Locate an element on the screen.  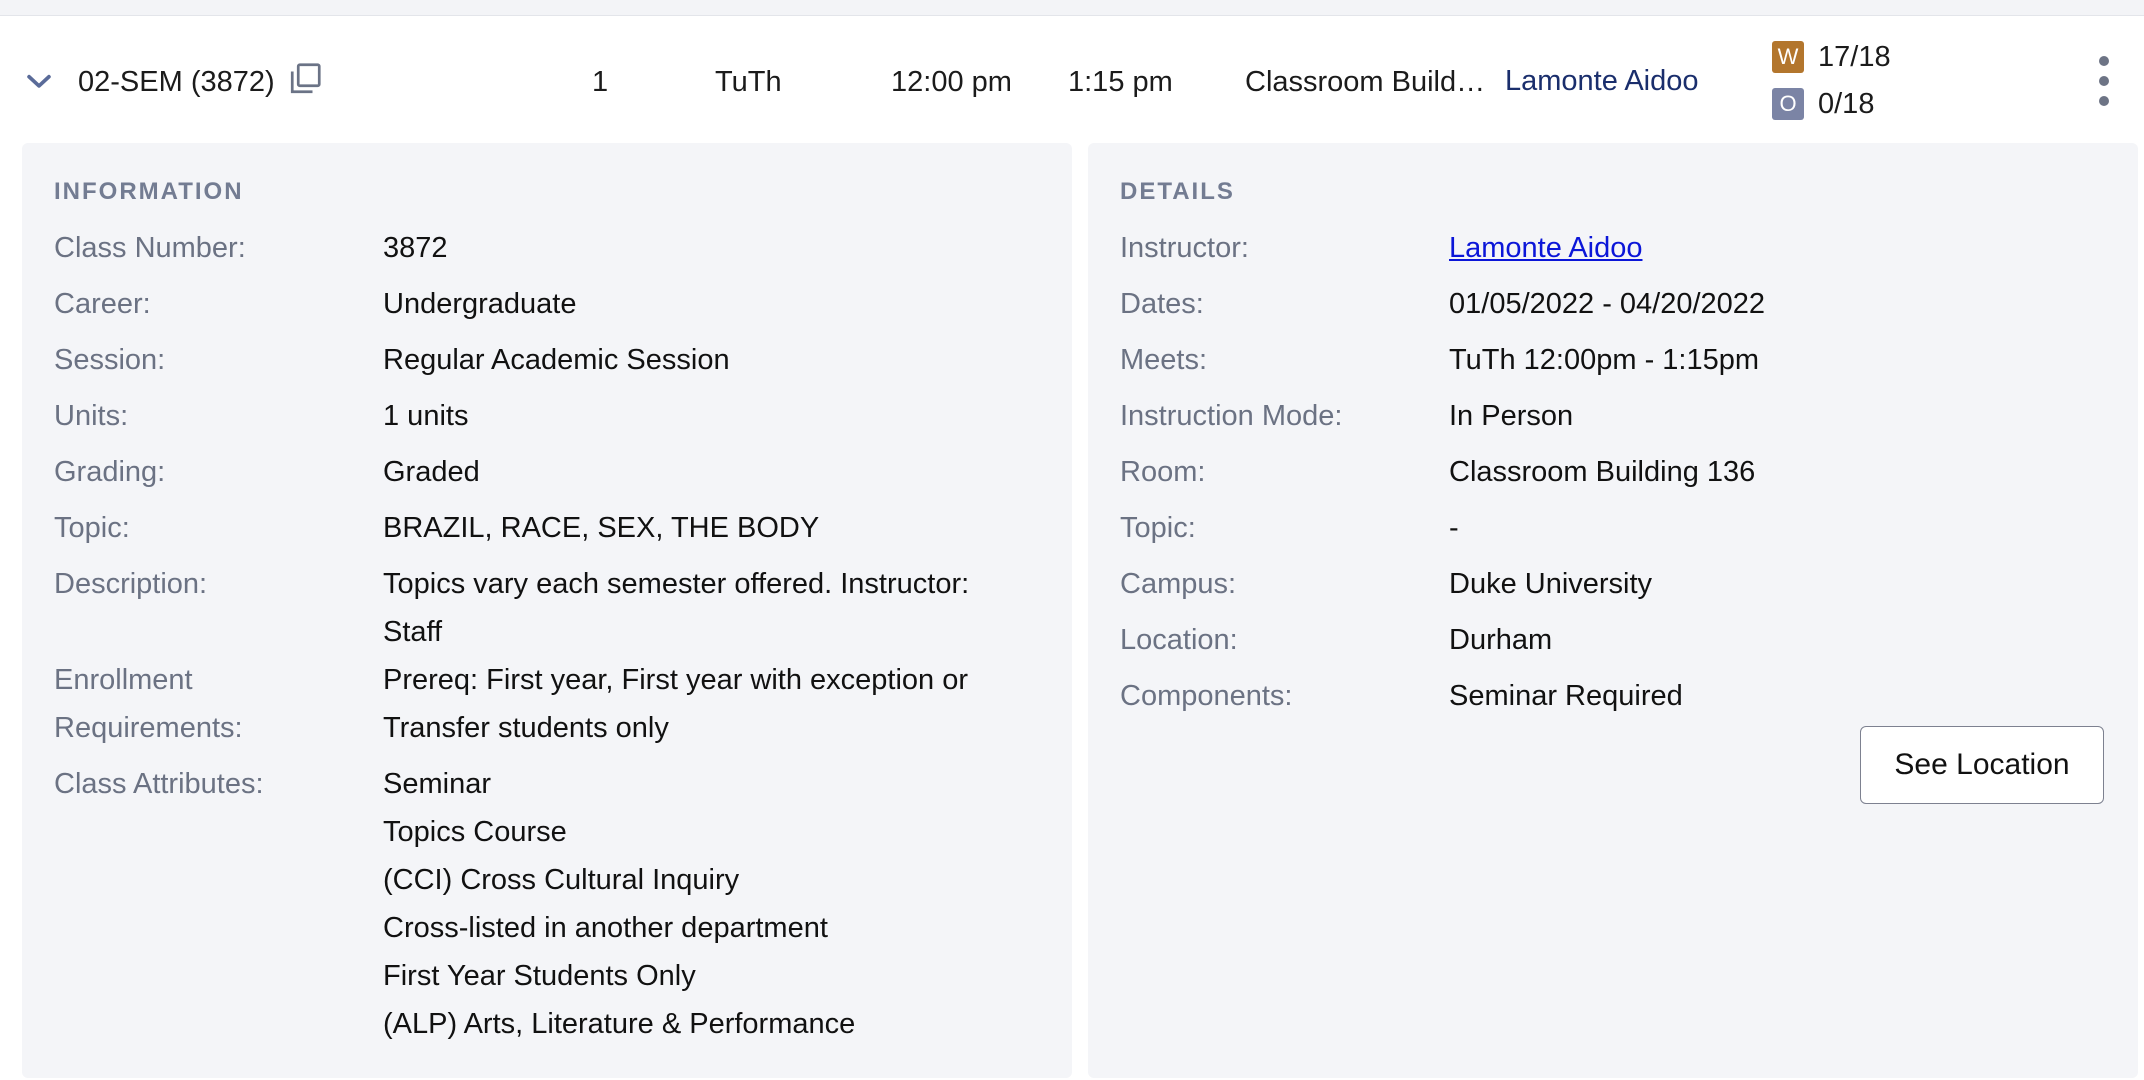
meets-value: TuTh 12:00pm - 1:15pm is located at coordinates (1604, 360).